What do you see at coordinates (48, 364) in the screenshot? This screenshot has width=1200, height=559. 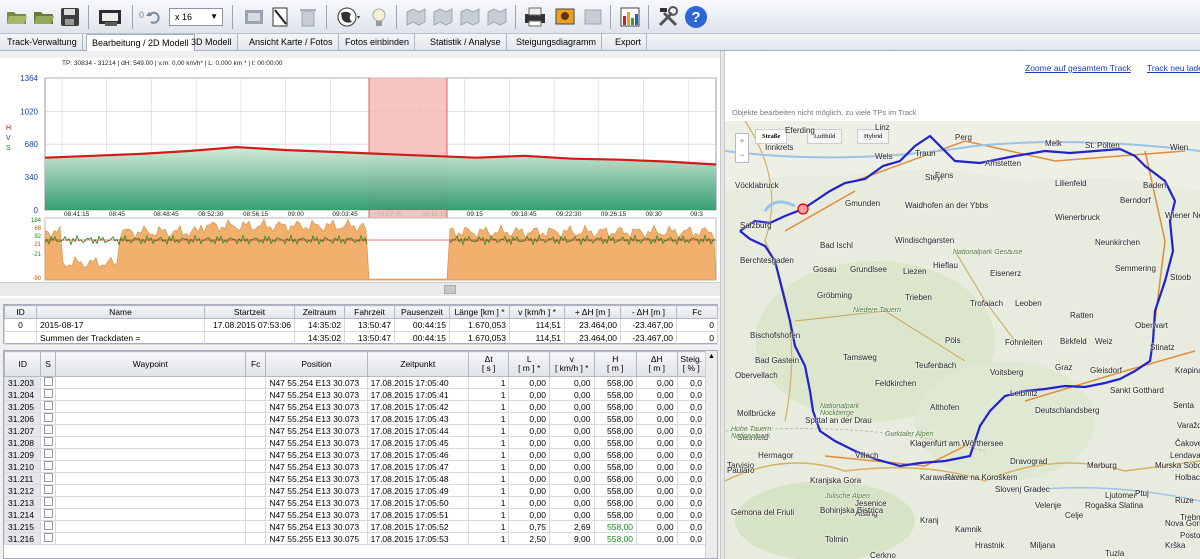 I see `waypoint-header: S` at bounding box center [48, 364].